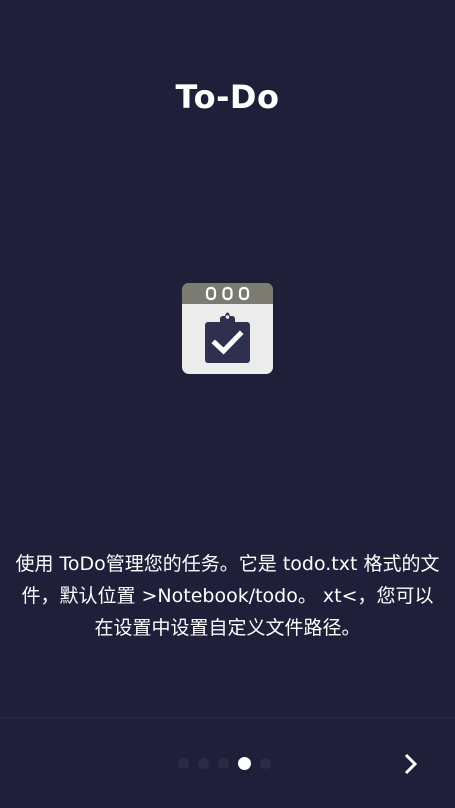 The image size is (455, 808). I want to click on page-indicator, so click(229, 763).